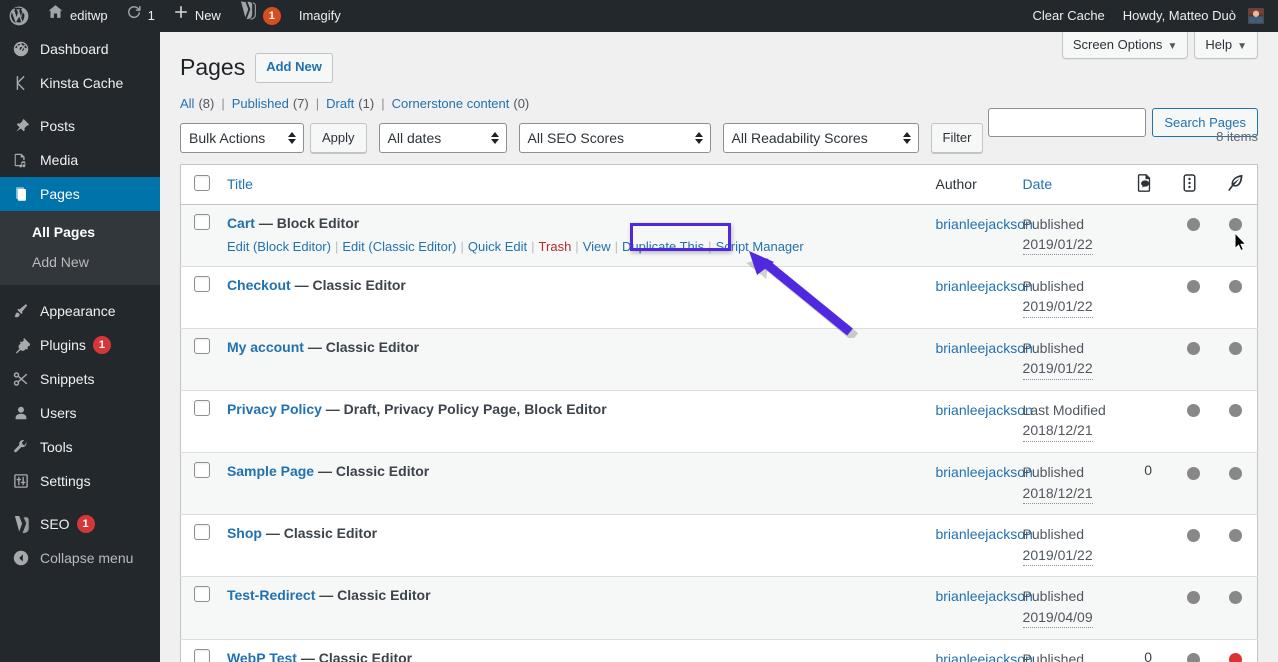 The height and width of the screenshot is (662, 1278). Describe the element at coordinates (270, 471) in the screenshot. I see `page-title-link: Sample Page` at that location.